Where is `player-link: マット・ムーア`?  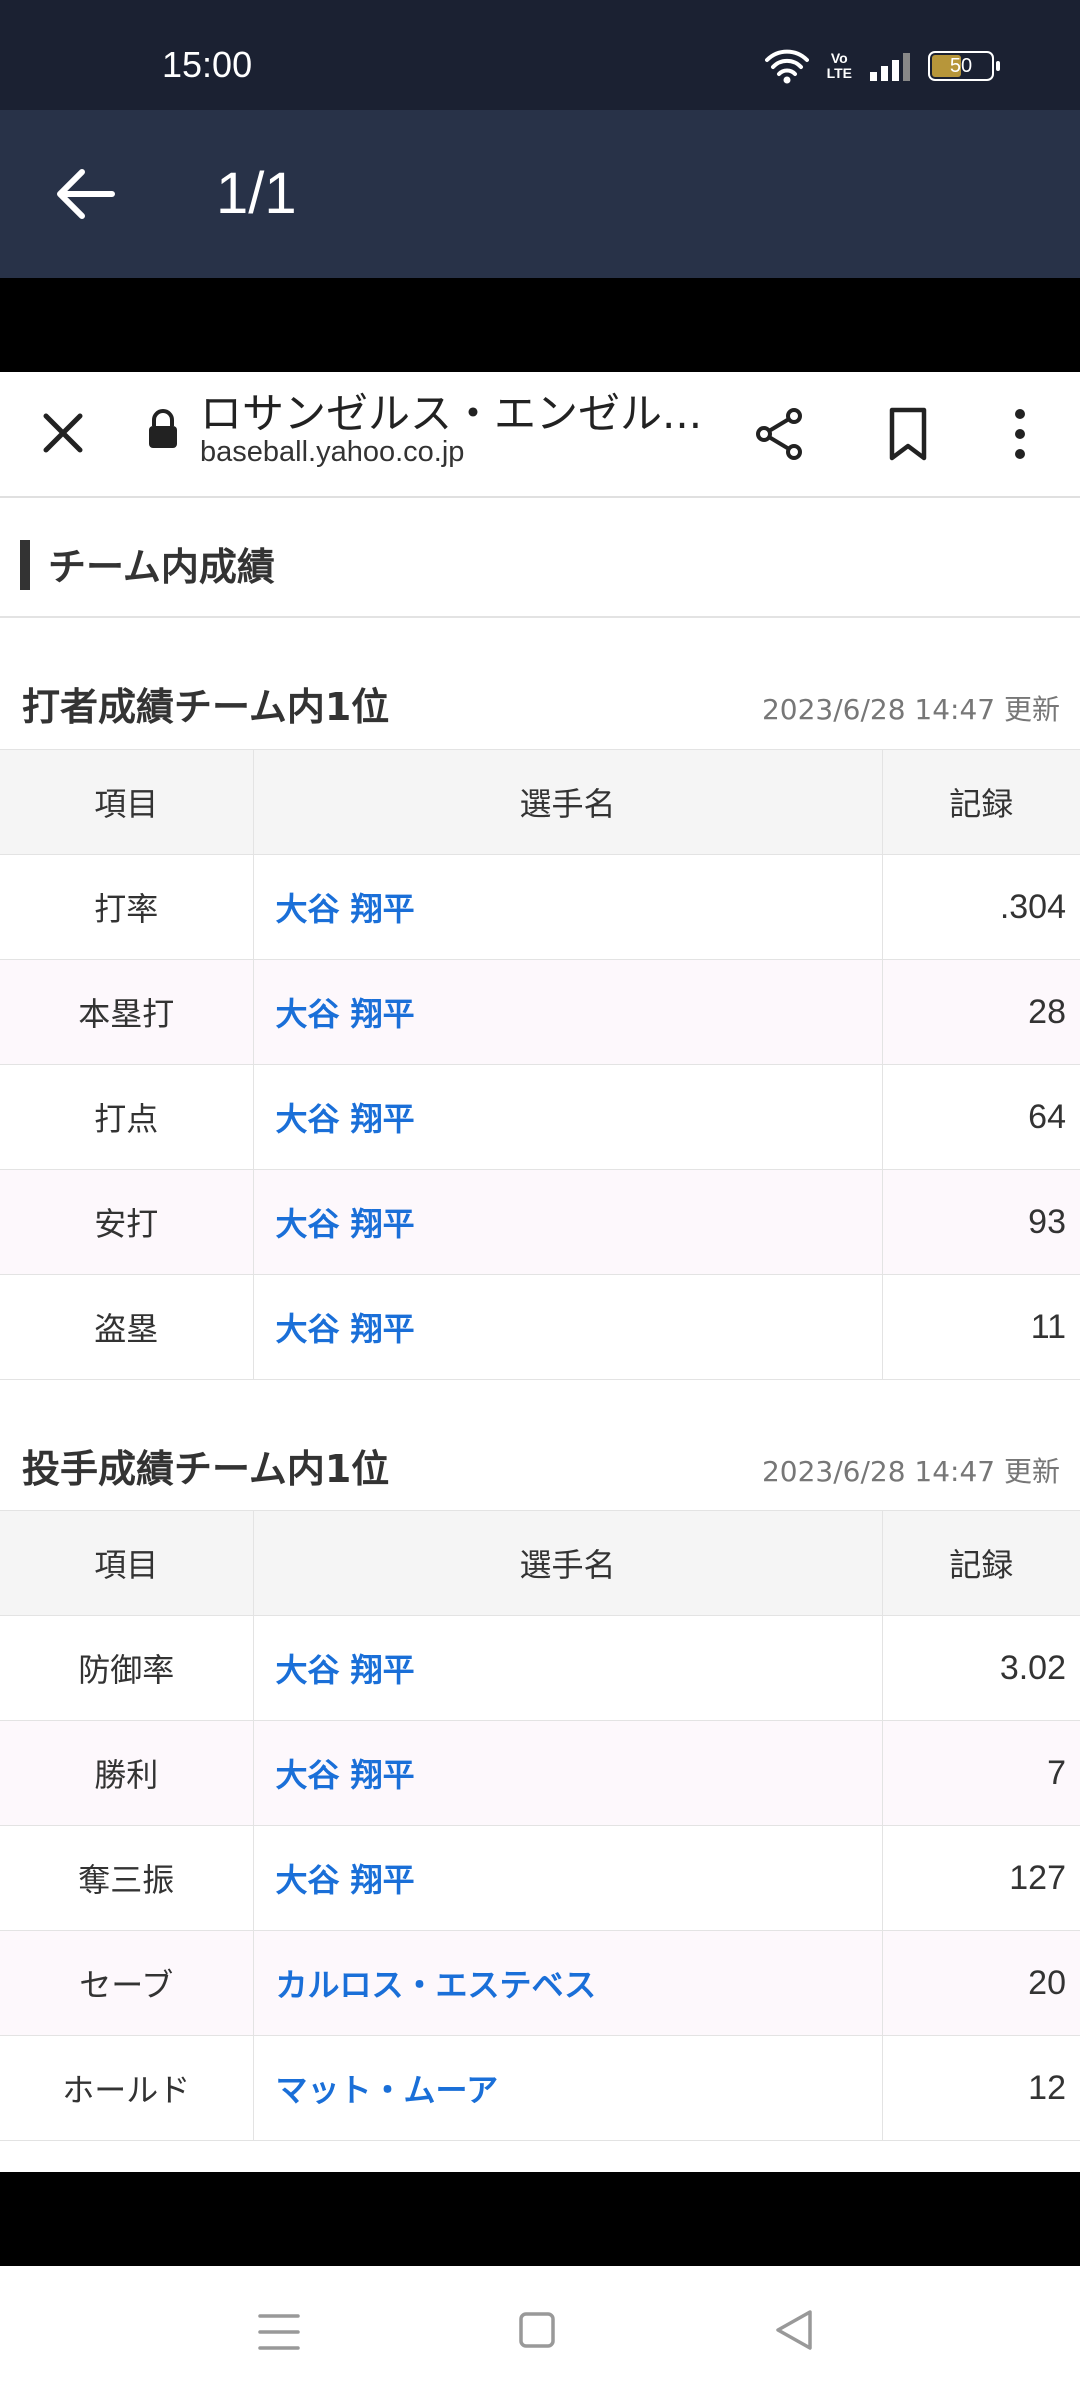
player-link: マット・ムーア is located at coordinates (567, 2088).